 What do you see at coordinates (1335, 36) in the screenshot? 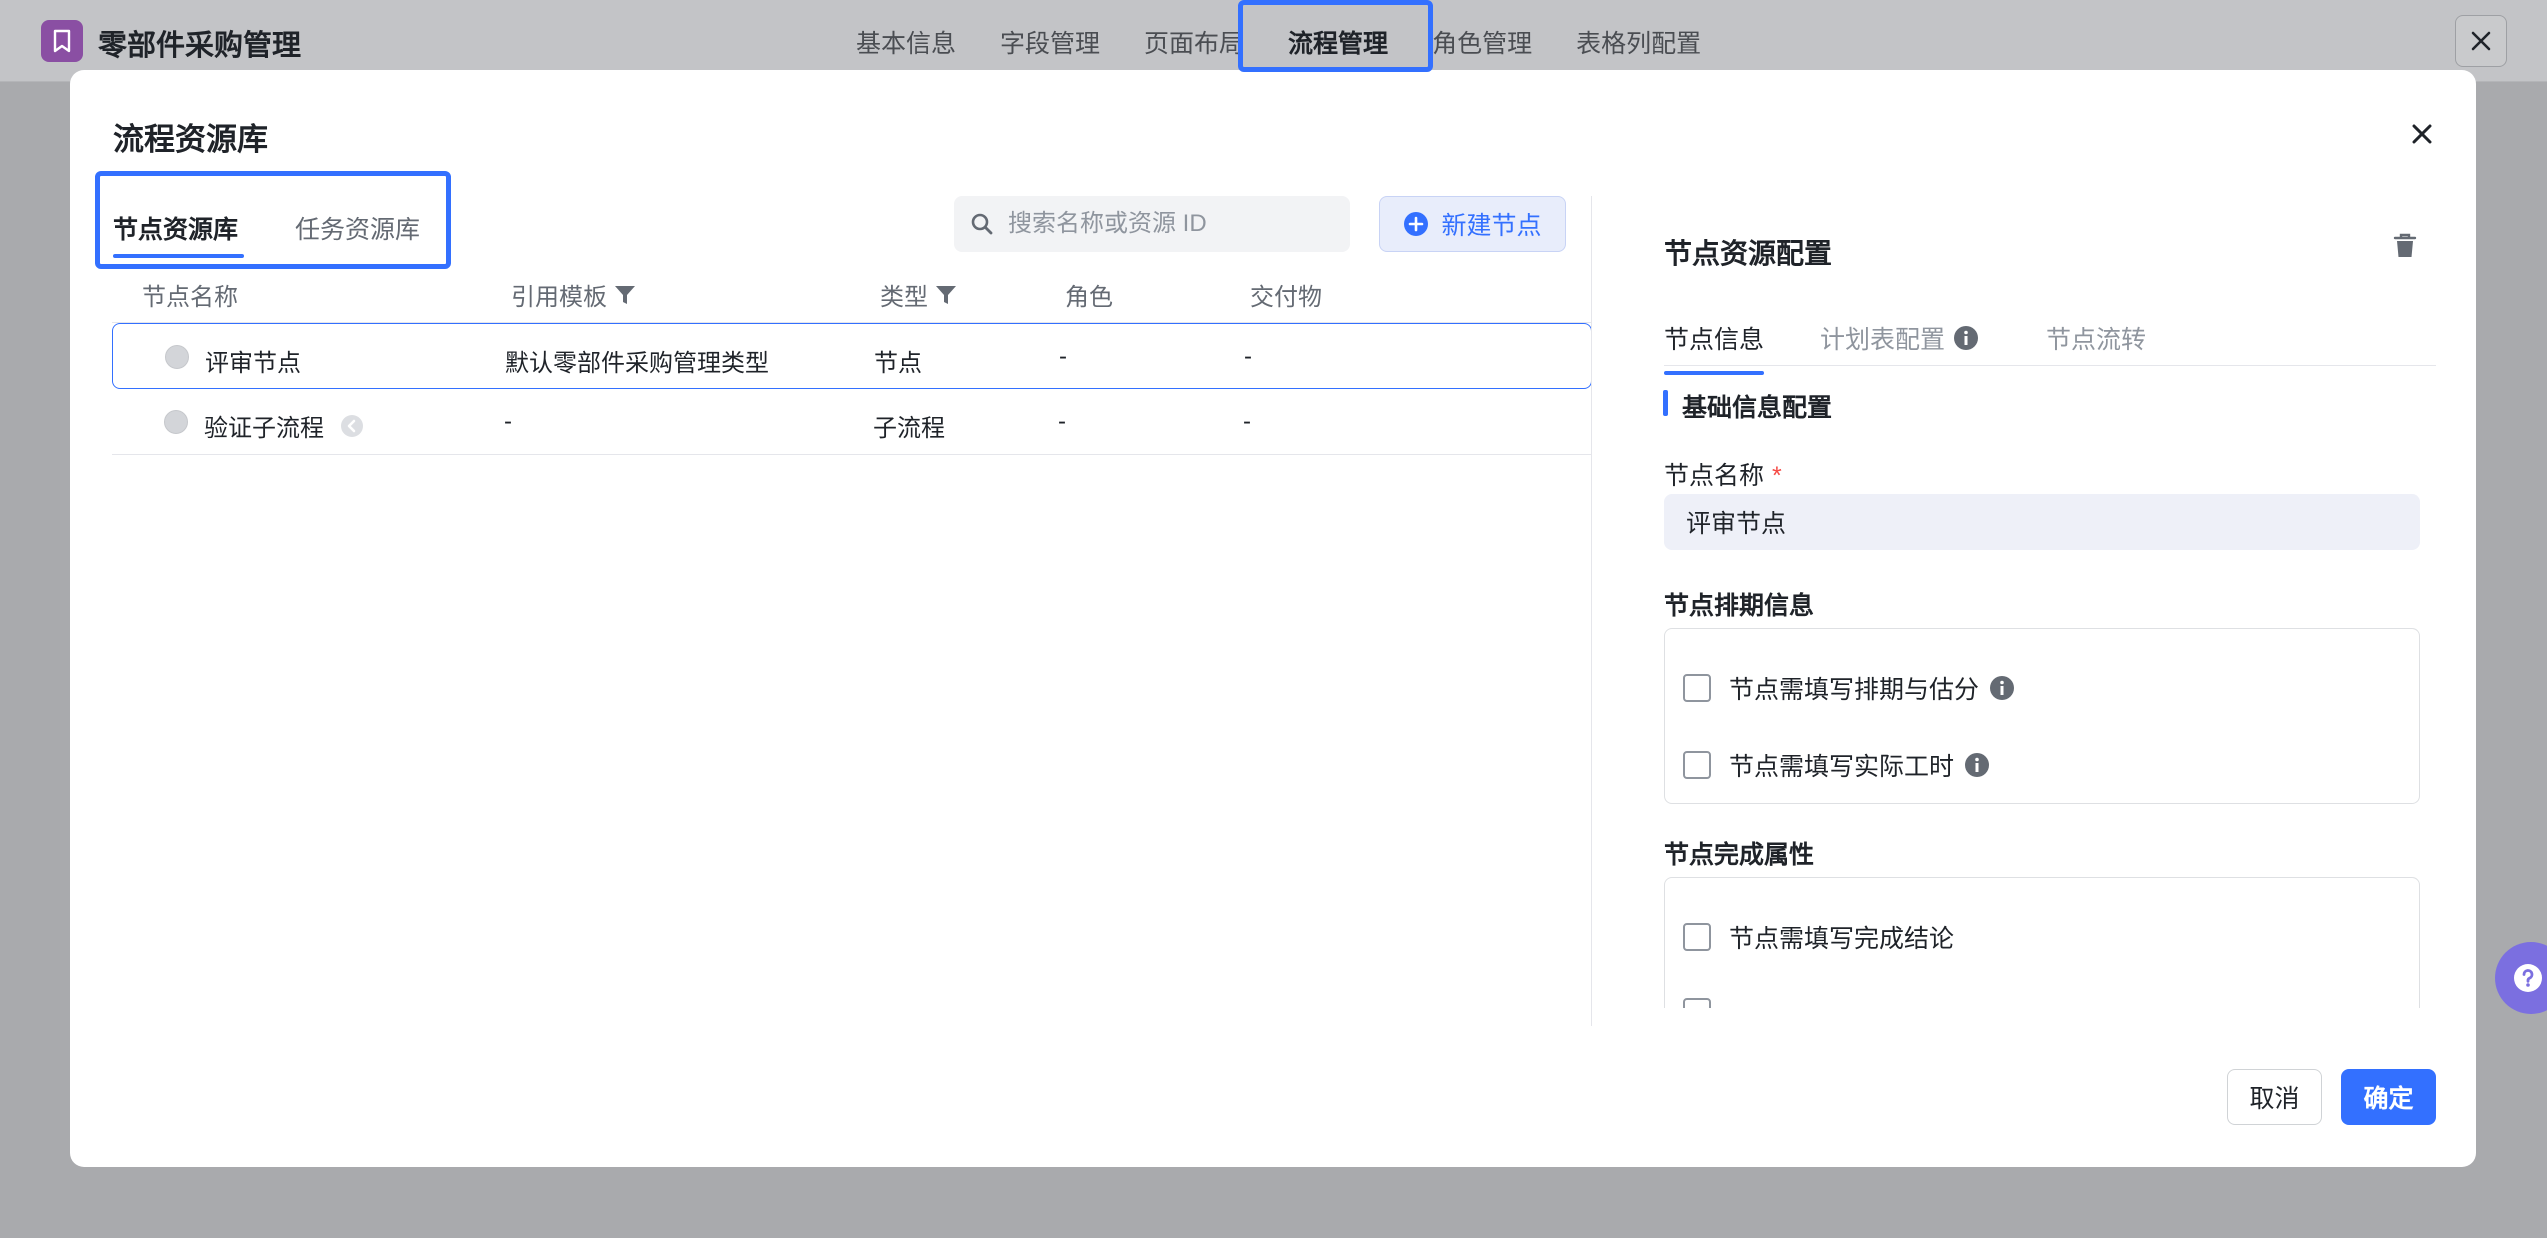
I see `nav-highlight-box` at bounding box center [1335, 36].